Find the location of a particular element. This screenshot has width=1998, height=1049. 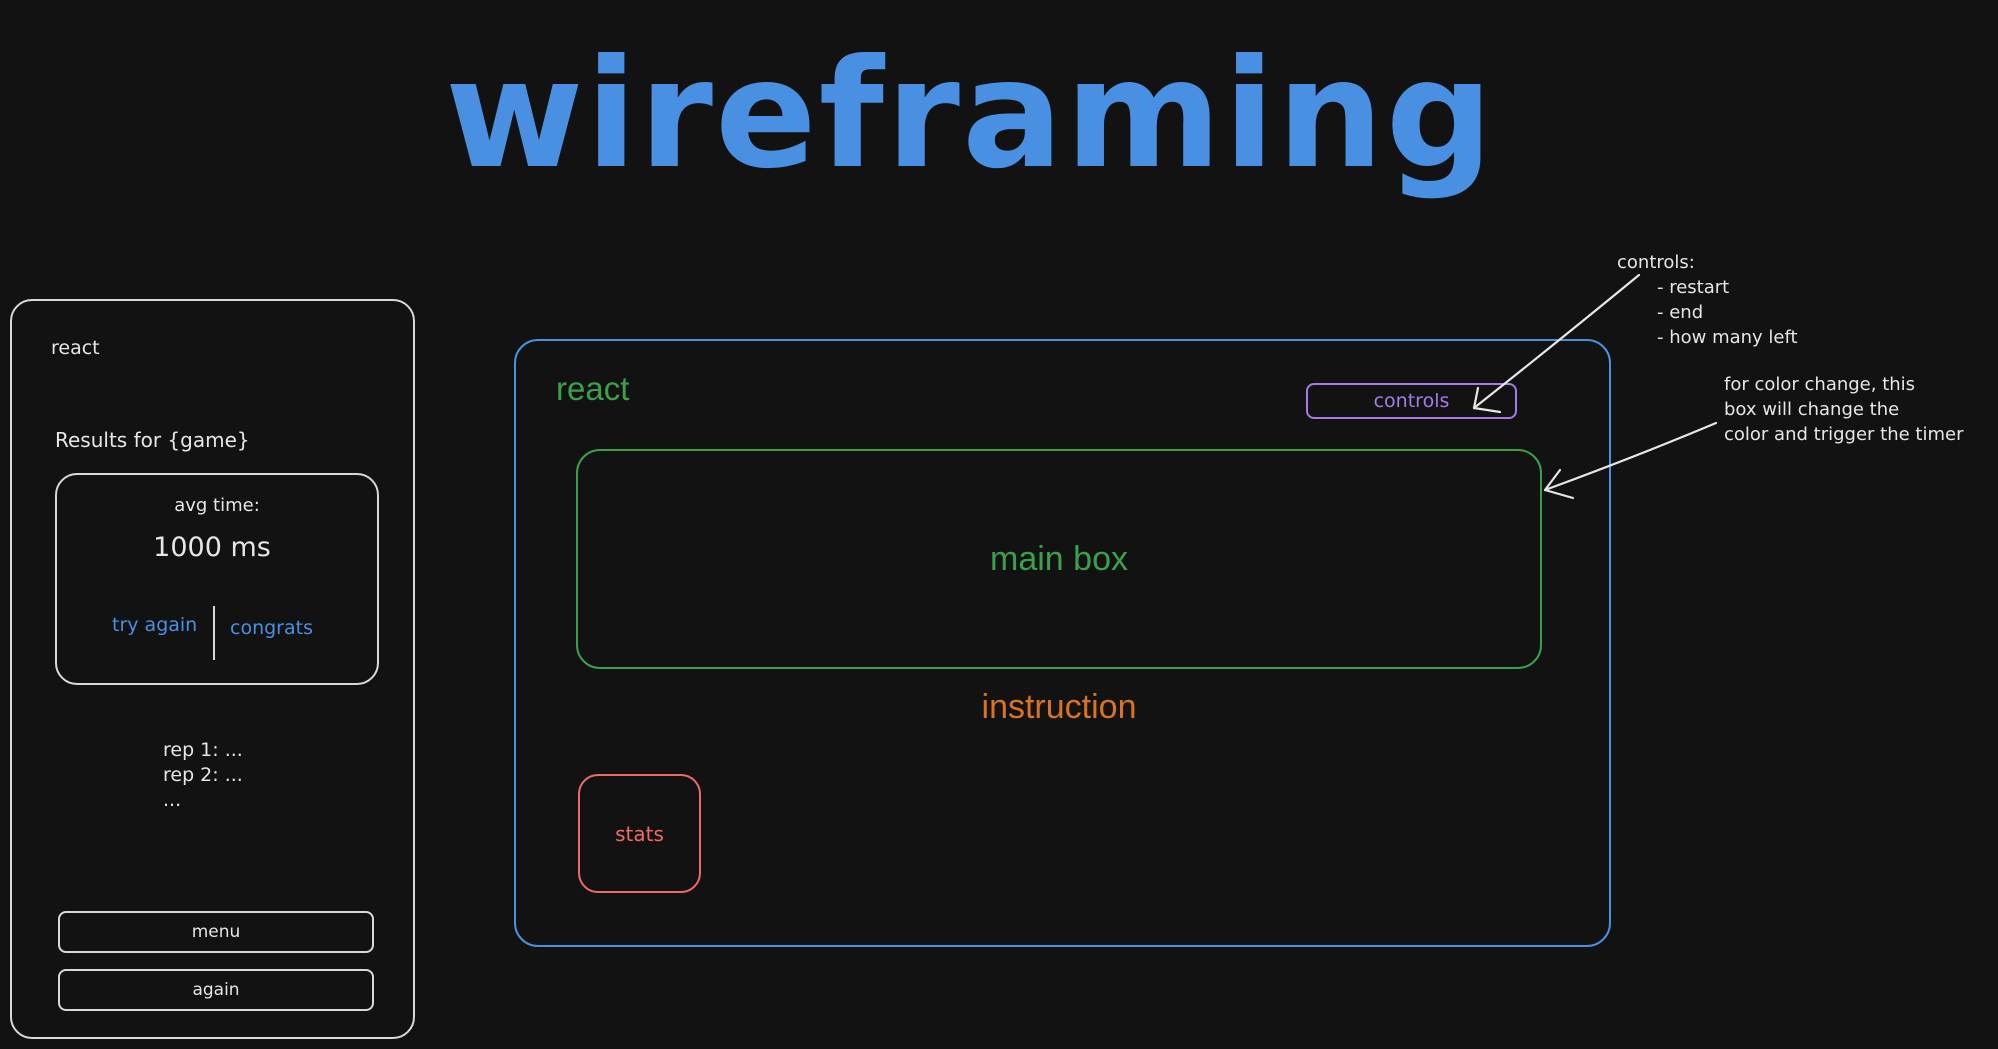

annotation-arrows is located at coordinates (1595, 386).